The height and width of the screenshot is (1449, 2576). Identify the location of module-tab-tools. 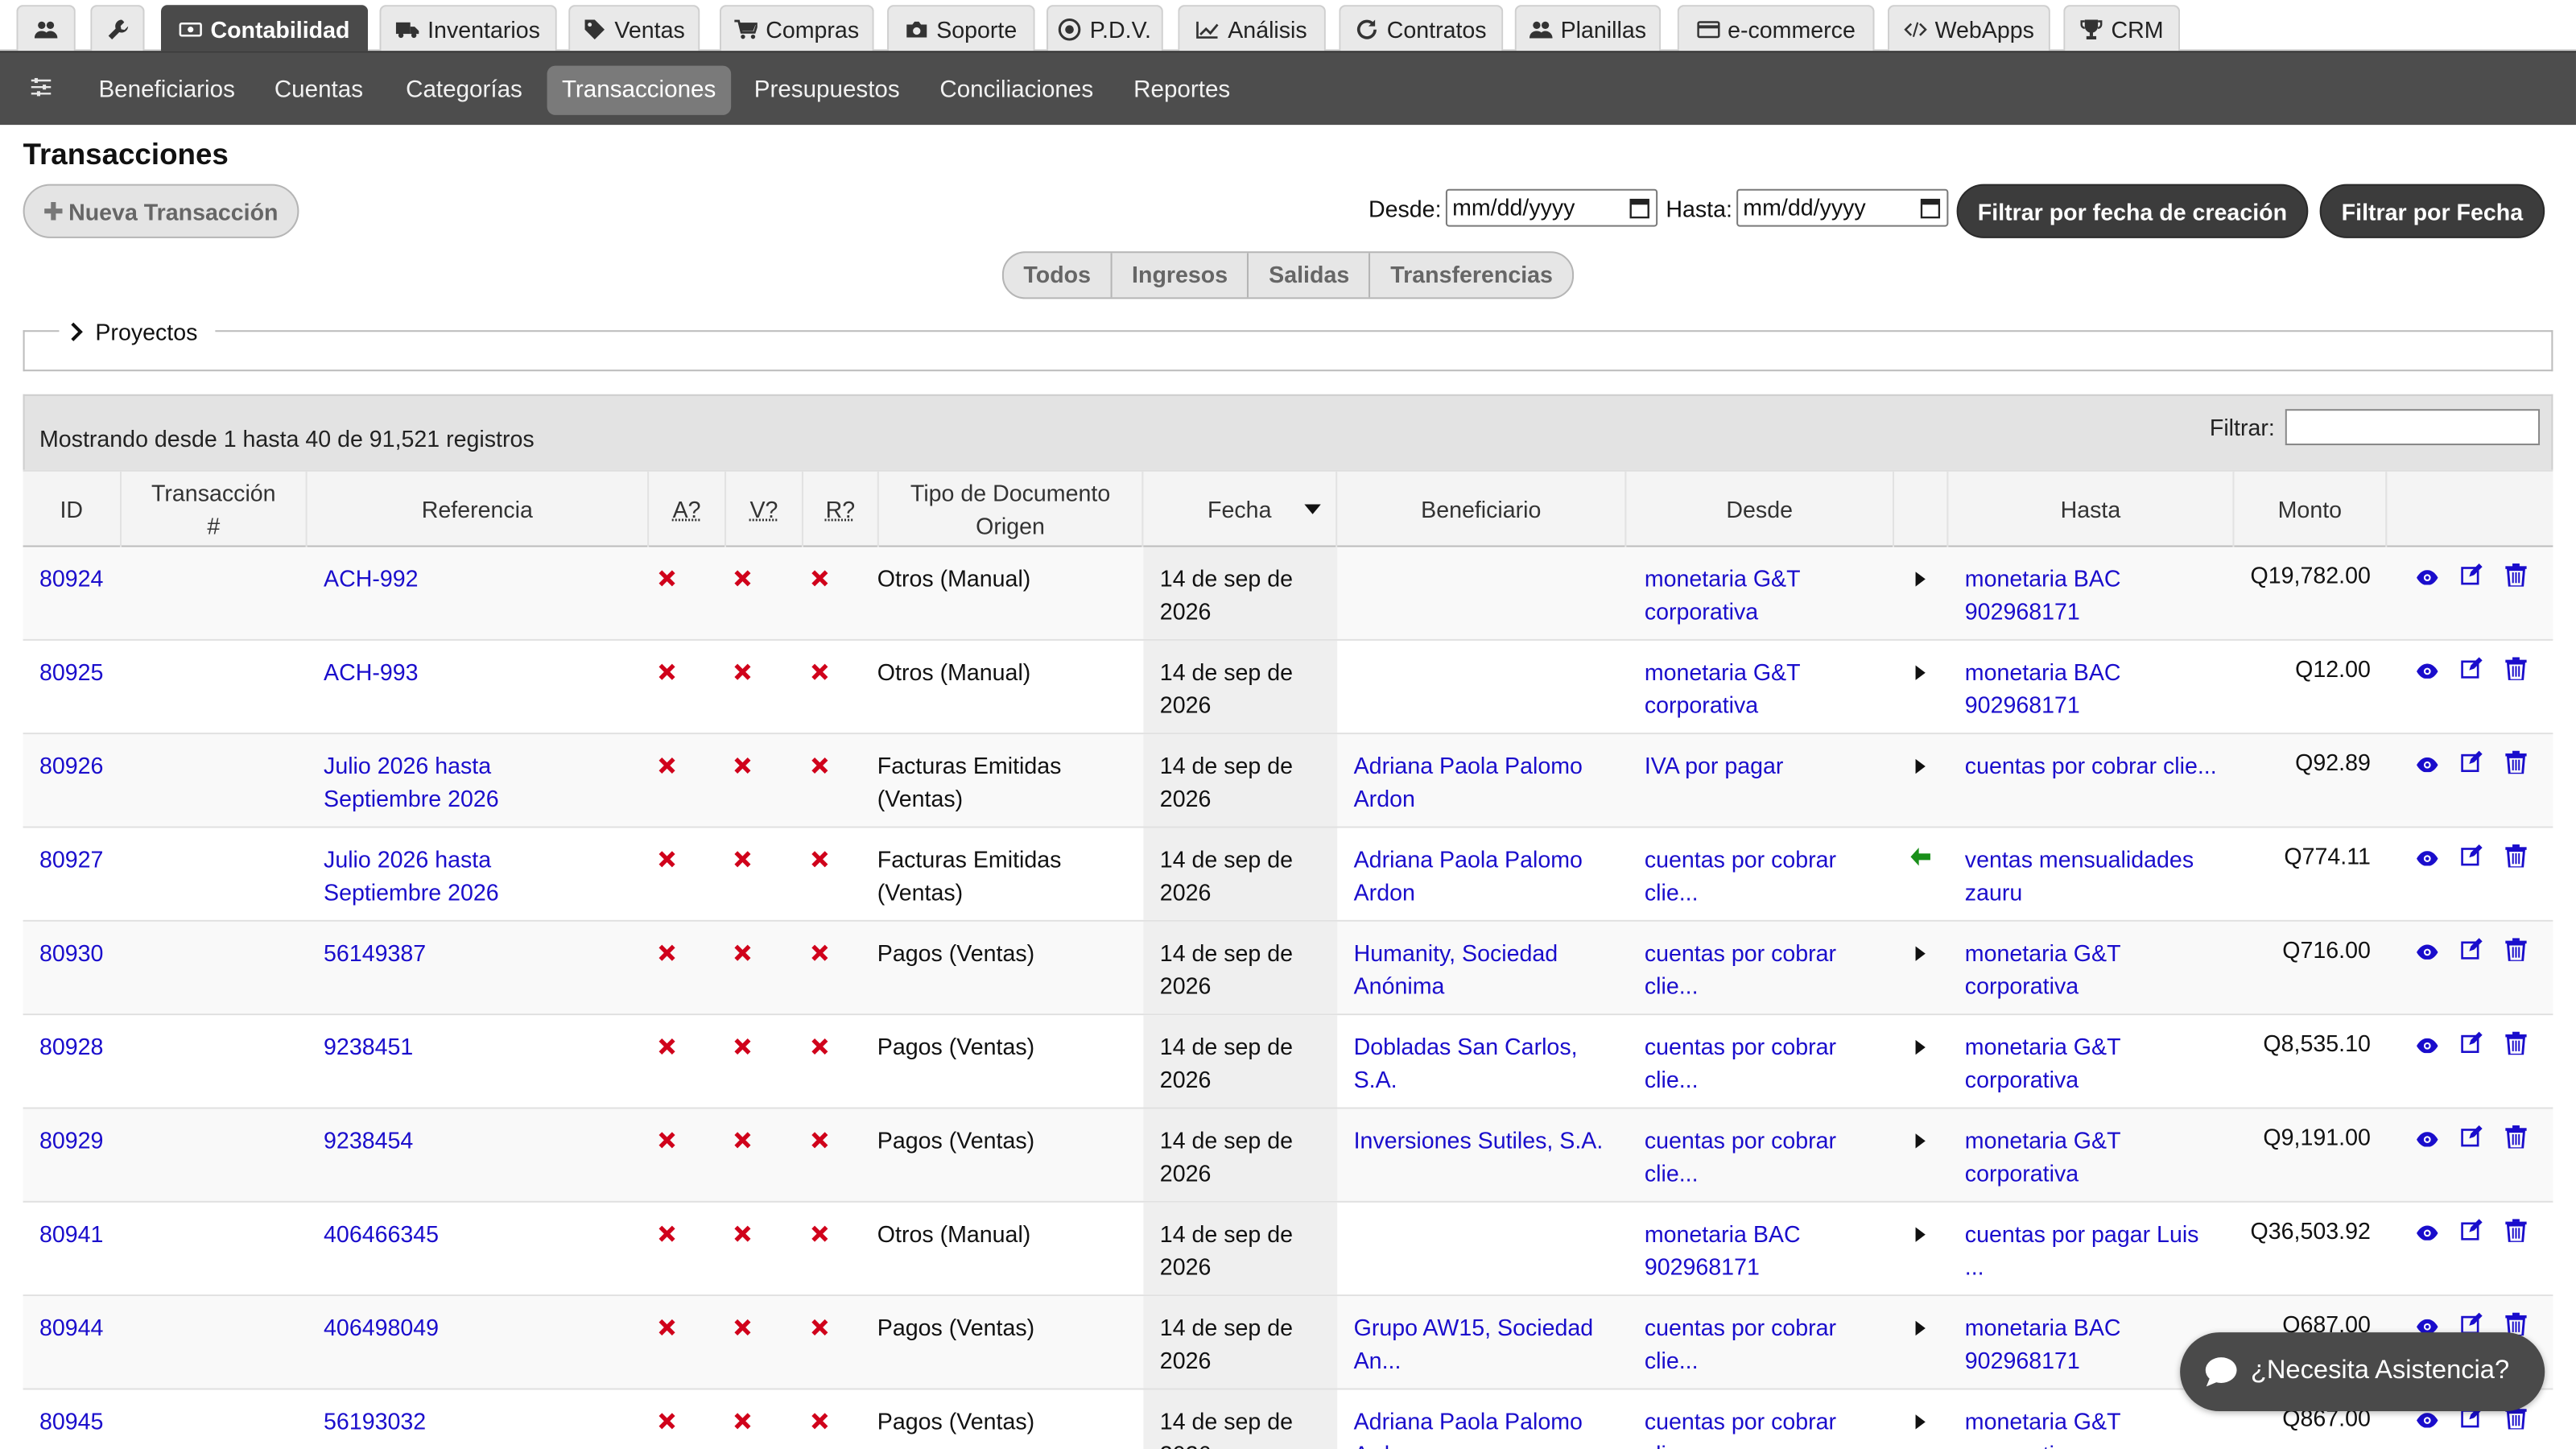
(117, 28).